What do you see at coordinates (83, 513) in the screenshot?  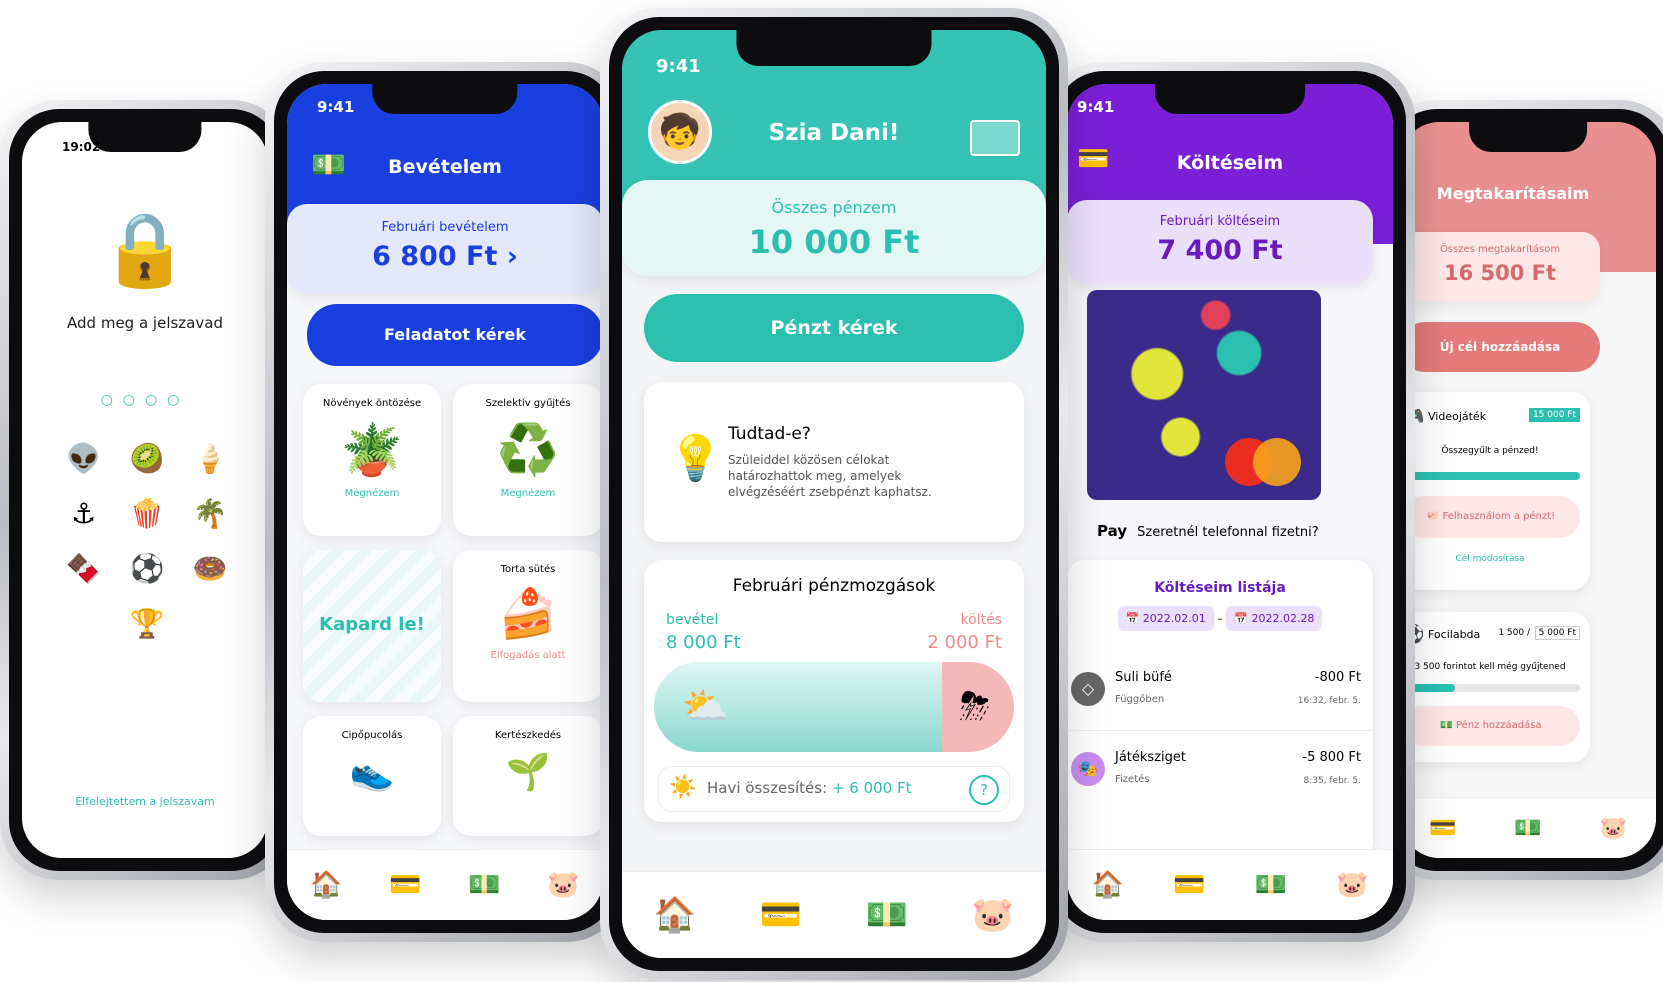 I see `emoji-key: ⚓` at bounding box center [83, 513].